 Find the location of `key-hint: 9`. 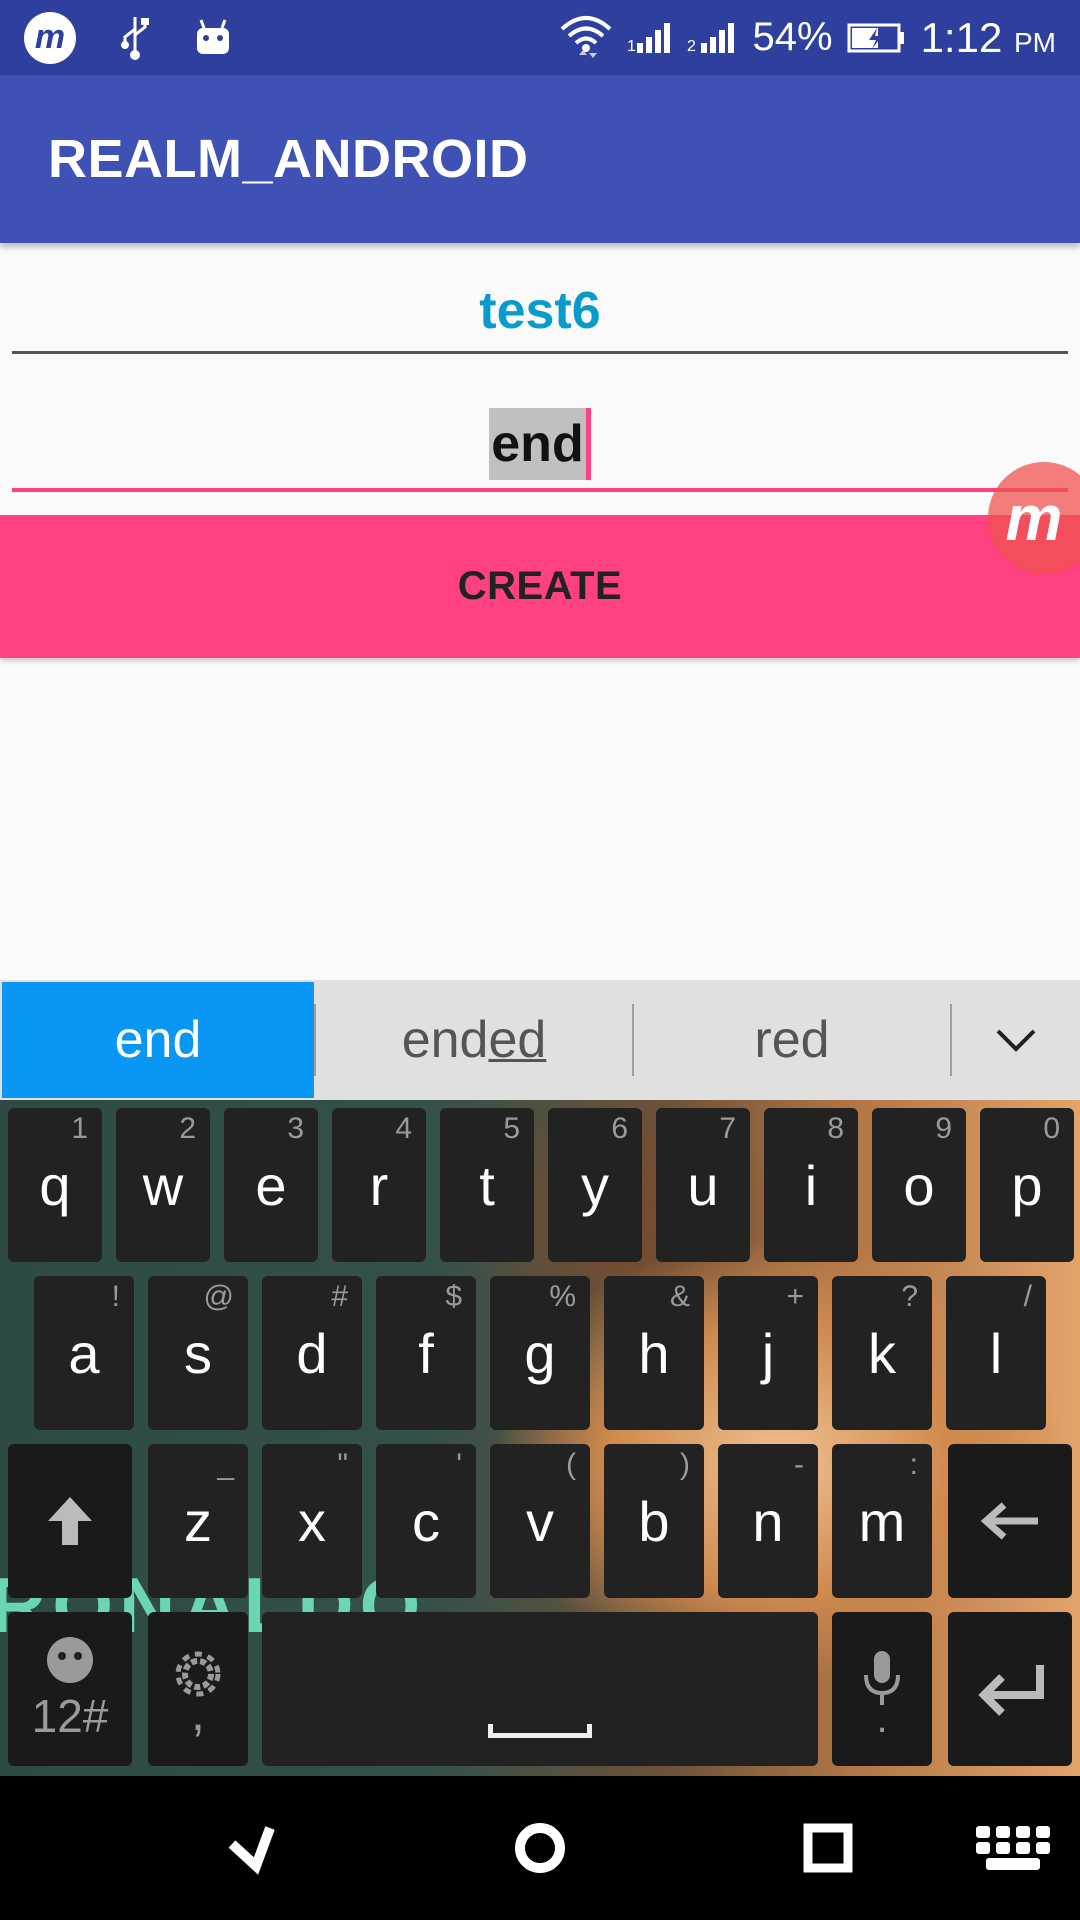

key-hint: 9 is located at coordinates (943, 1128).